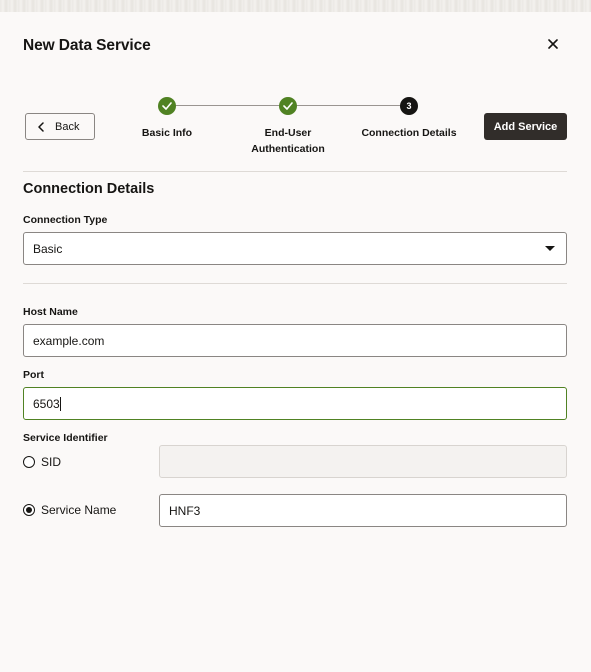 Image resolution: width=591 pixels, height=672 pixels. I want to click on service-name-radio, so click(29, 510).